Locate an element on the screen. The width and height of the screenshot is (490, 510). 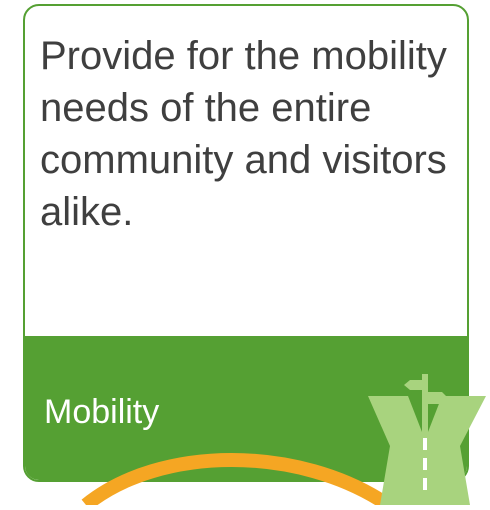
road-signpost-icon is located at coordinates (425, 439).